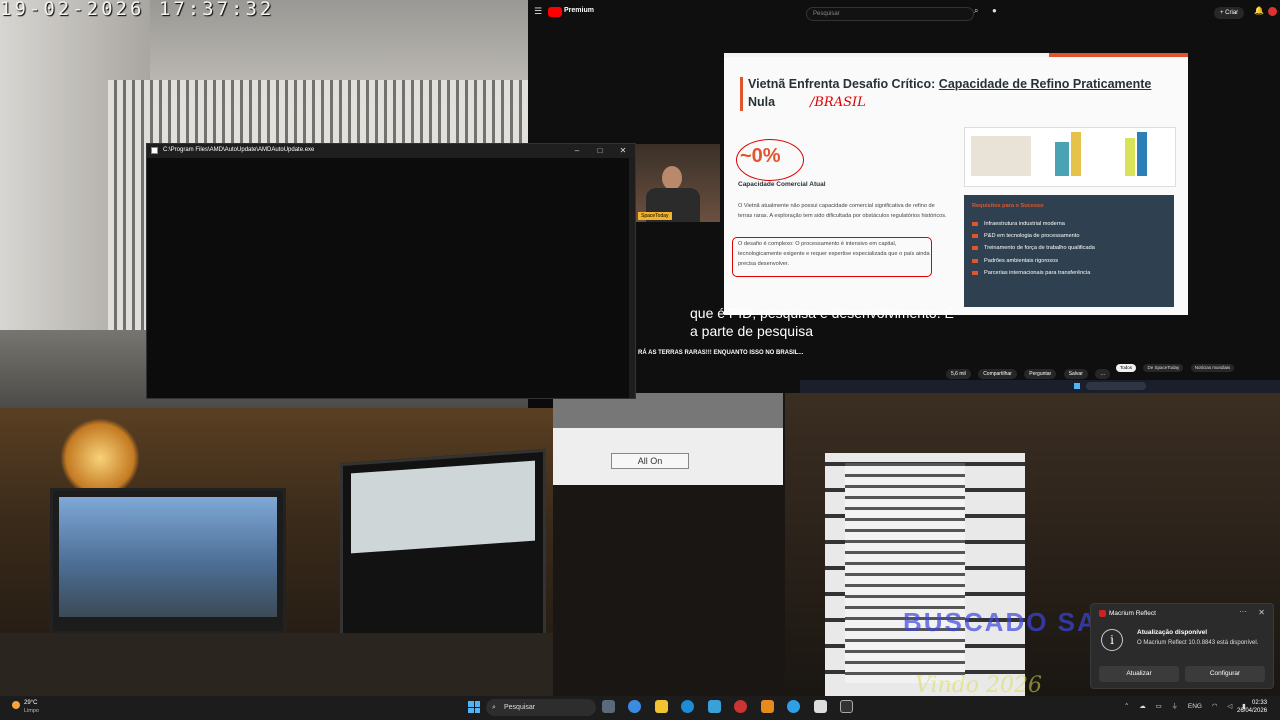 The width and height of the screenshot is (1280, 720). Describe the element at coordinates (1243, 611) in the screenshot. I see `more-options-icon: ···` at that location.